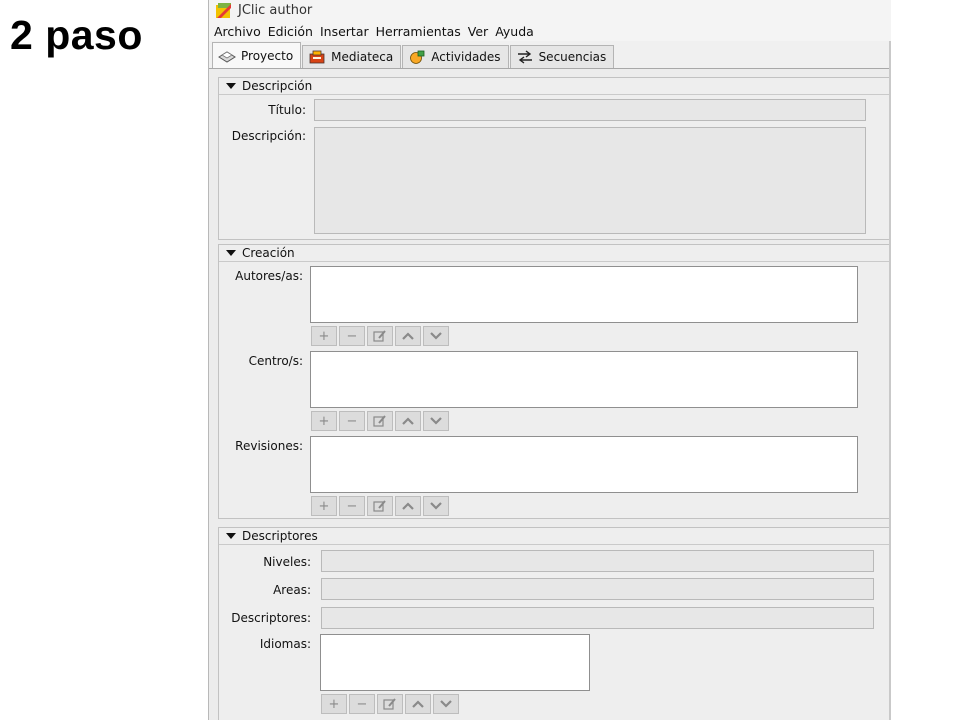 Image resolution: width=960 pixels, height=720 pixels. What do you see at coordinates (292, 590) in the screenshot?
I see `areas-label: Areas:` at bounding box center [292, 590].